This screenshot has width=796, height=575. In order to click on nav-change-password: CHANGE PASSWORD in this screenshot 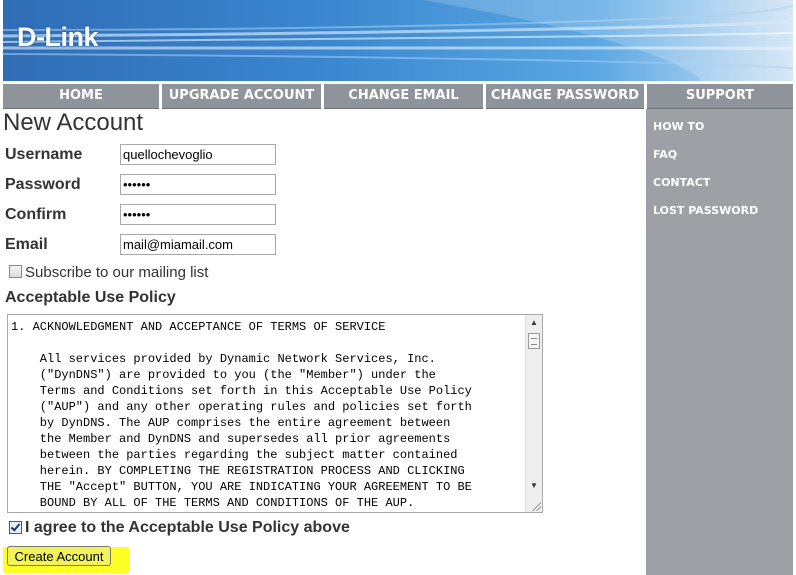, I will do `click(565, 96)`.